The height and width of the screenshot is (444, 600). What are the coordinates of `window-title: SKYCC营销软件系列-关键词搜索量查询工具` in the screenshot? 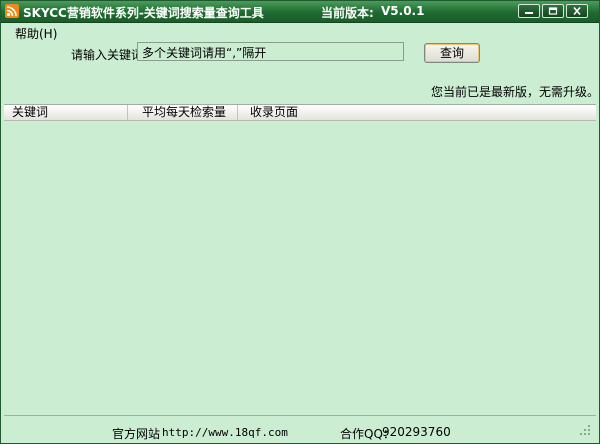 It's located at (143, 13).